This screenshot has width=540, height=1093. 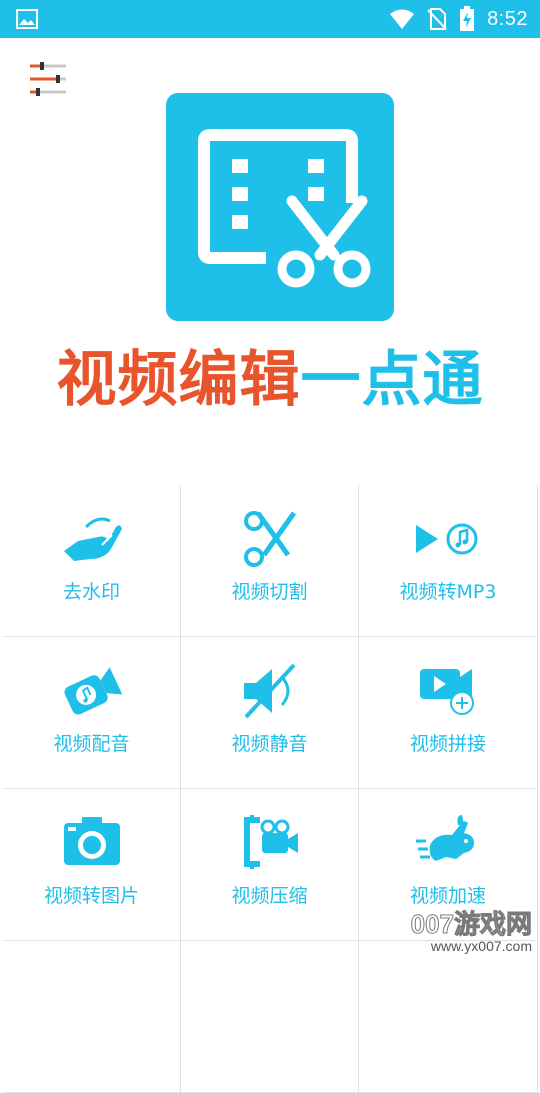 What do you see at coordinates (91, 841) in the screenshot?
I see `photo-camera-icon` at bounding box center [91, 841].